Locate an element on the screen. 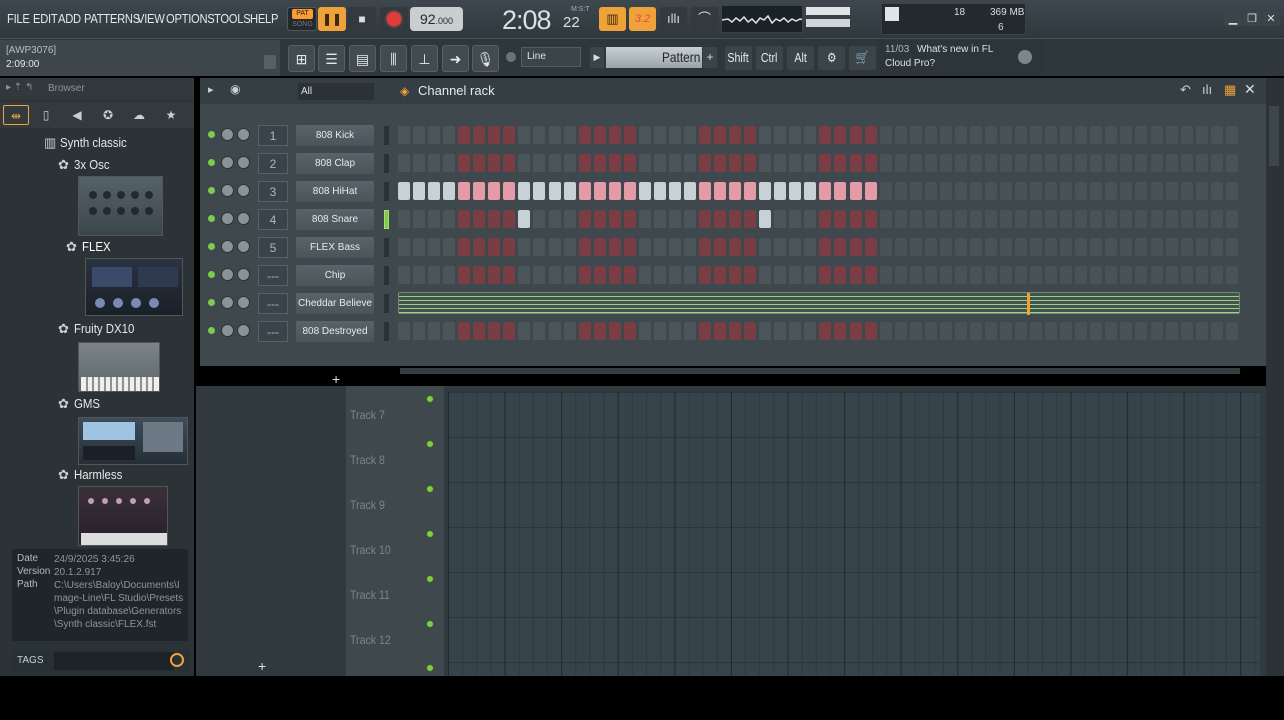 The width and height of the screenshot is (1284, 720). ctrl-key: Ctrl is located at coordinates (769, 58).